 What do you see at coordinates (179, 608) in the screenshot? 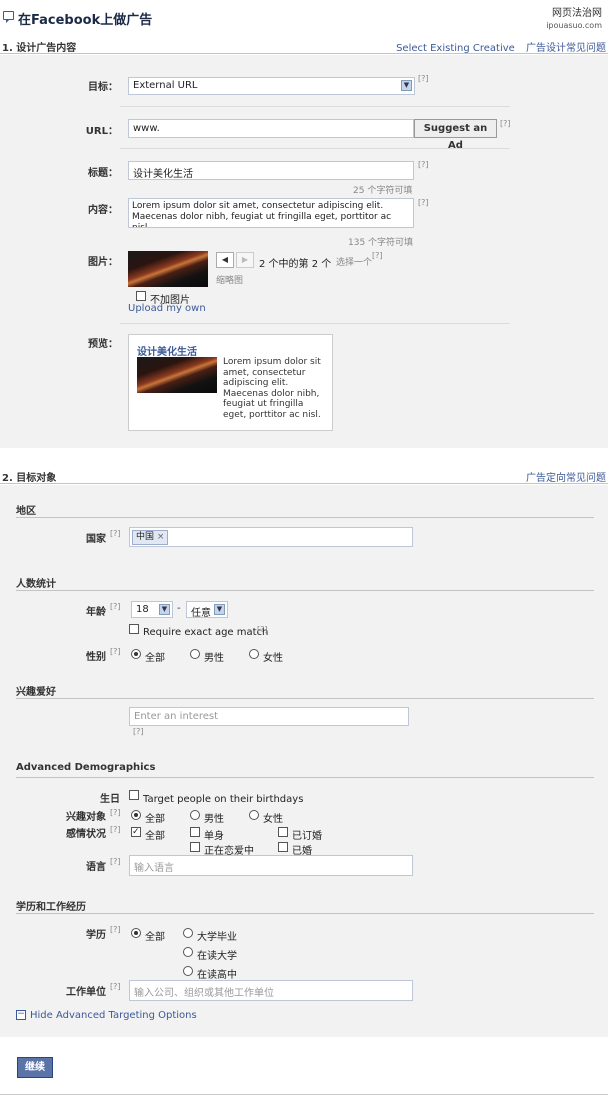
I see `age-dash: -` at bounding box center [179, 608].